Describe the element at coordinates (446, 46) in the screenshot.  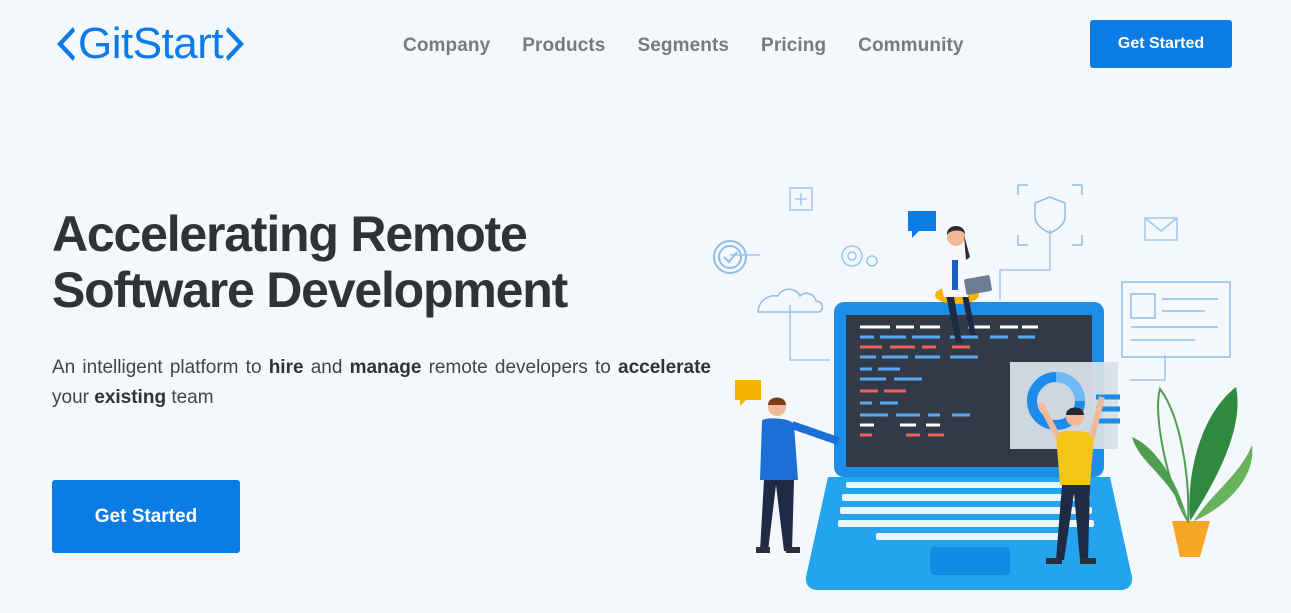
I see `nav-company: Company` at that location.